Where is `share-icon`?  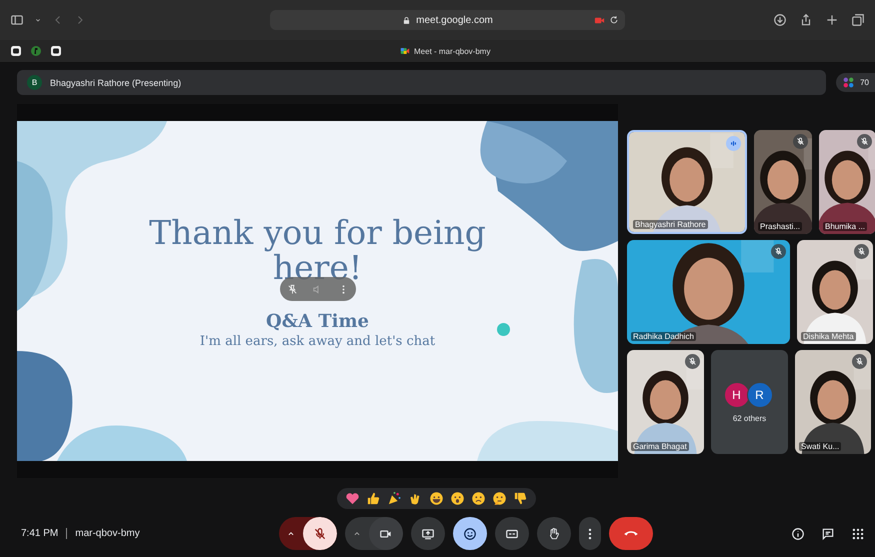
share-icon is located at coordinates (806, 20).